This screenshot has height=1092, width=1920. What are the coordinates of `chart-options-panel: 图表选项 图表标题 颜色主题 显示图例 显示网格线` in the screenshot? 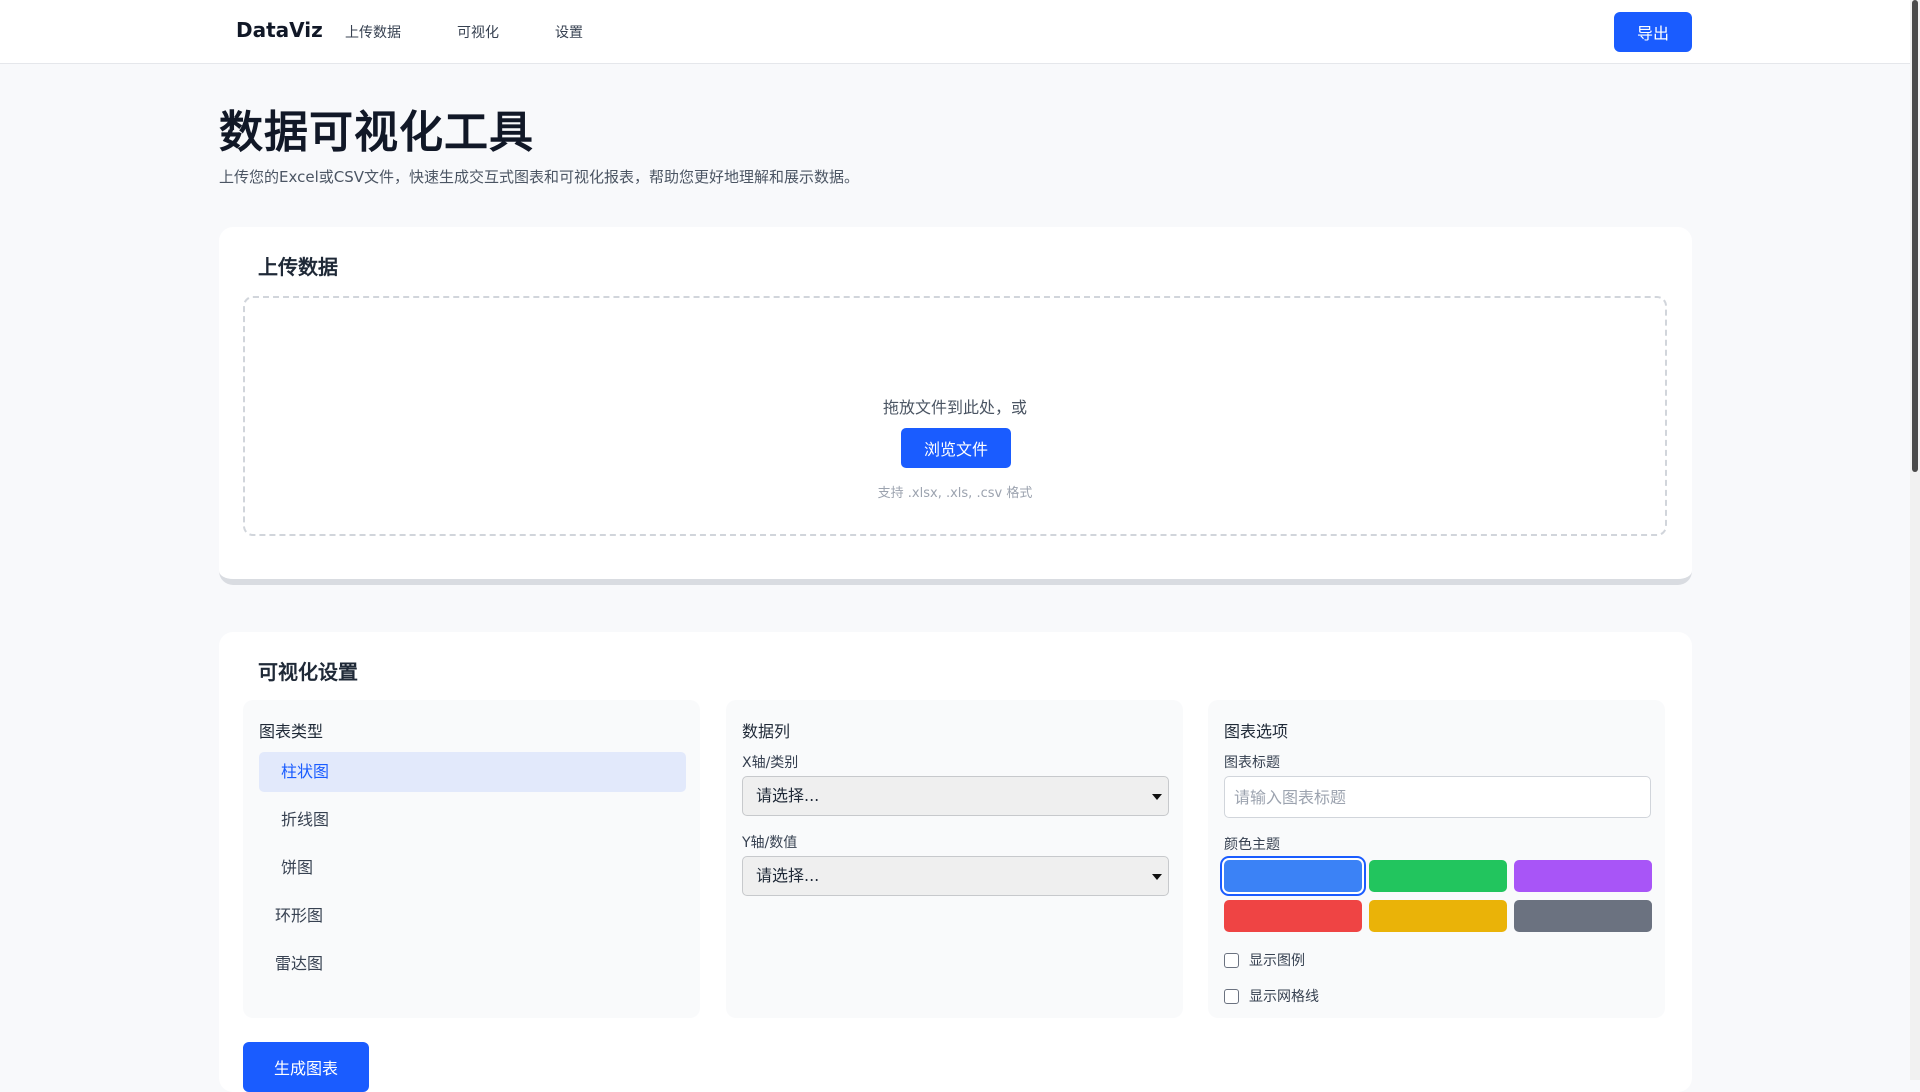 It's located at (1436, 859).